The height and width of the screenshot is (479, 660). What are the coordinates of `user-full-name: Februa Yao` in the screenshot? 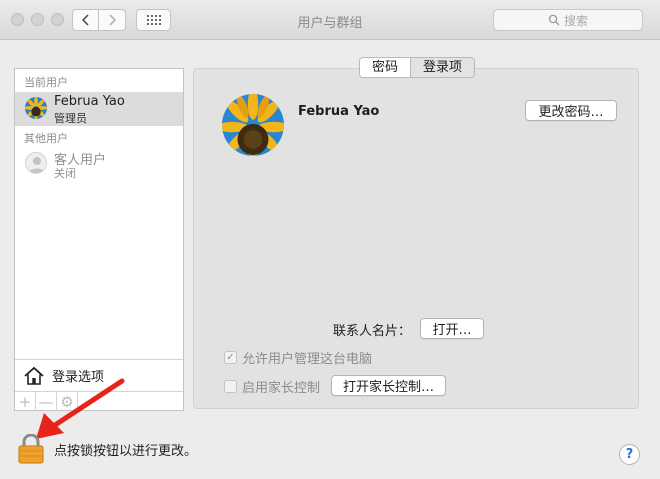 It's located at (339, 111).